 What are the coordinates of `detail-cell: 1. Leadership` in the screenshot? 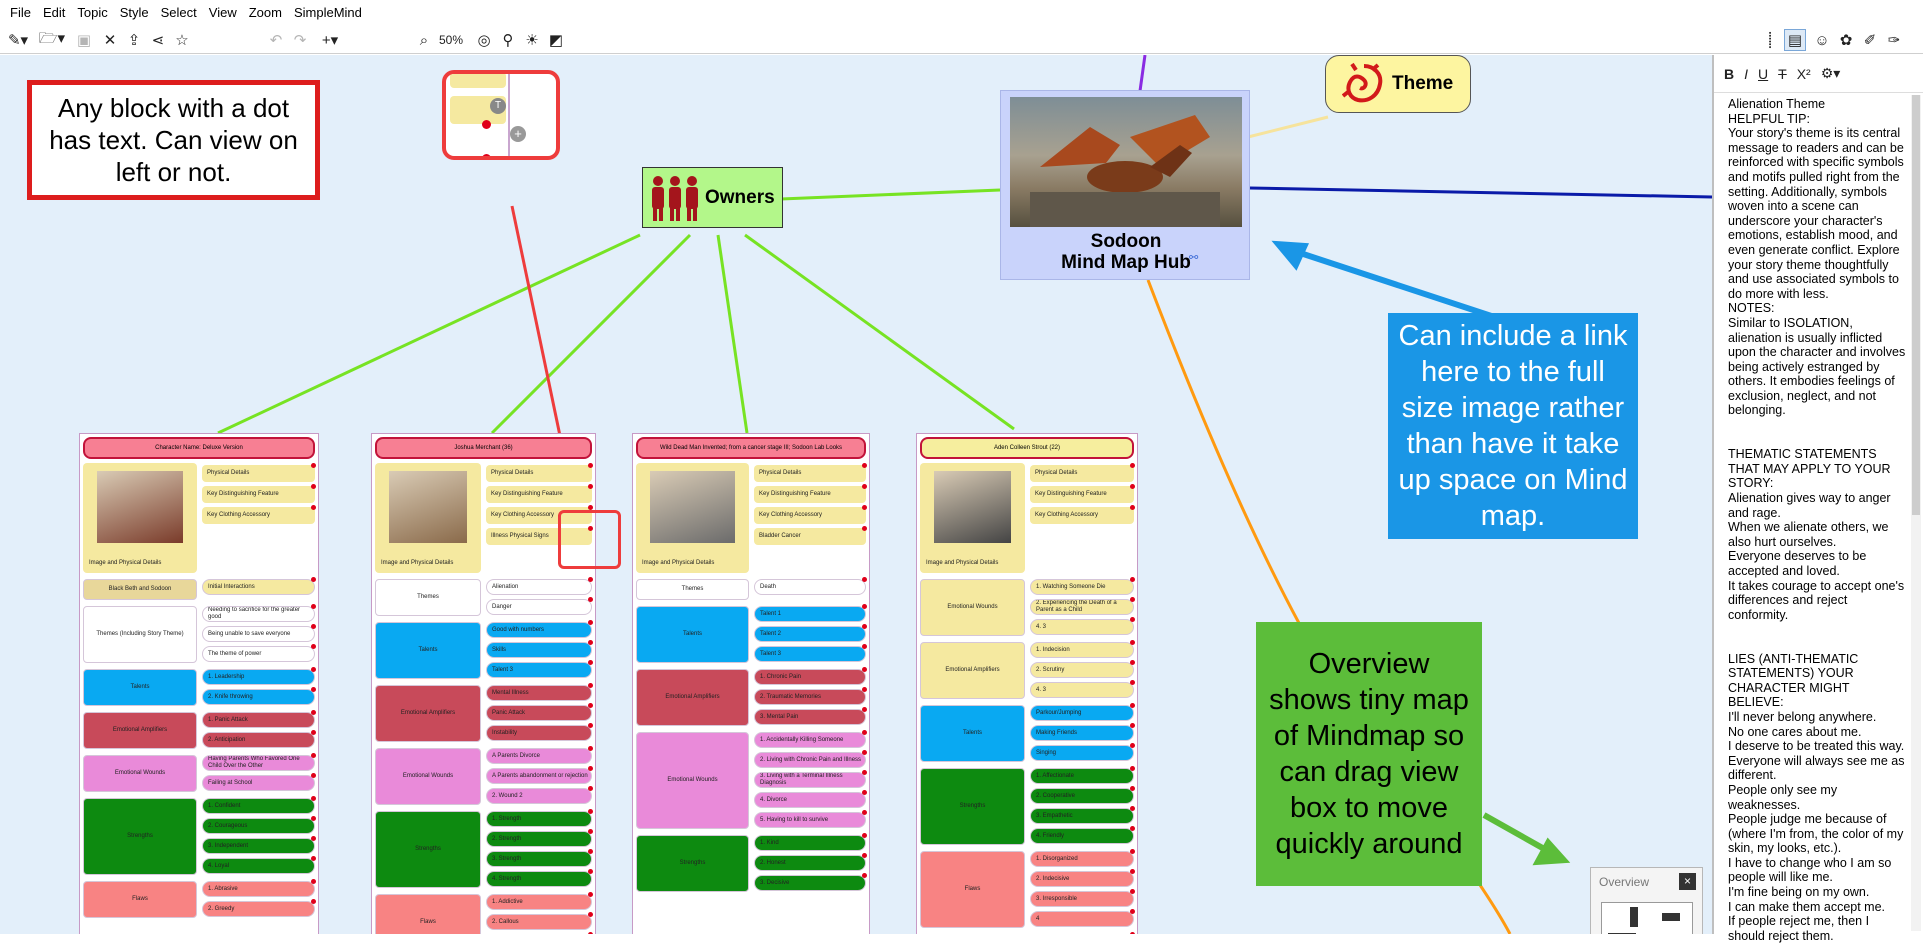 It's located at (258, 677).